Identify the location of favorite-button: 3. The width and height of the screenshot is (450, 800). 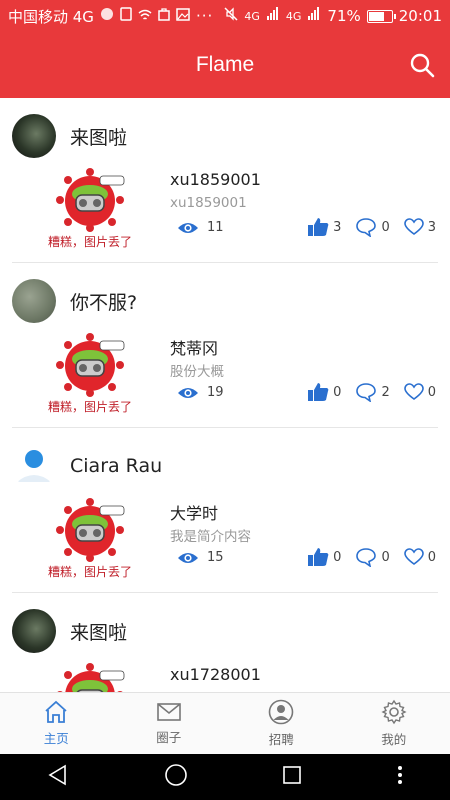
(419, 227).